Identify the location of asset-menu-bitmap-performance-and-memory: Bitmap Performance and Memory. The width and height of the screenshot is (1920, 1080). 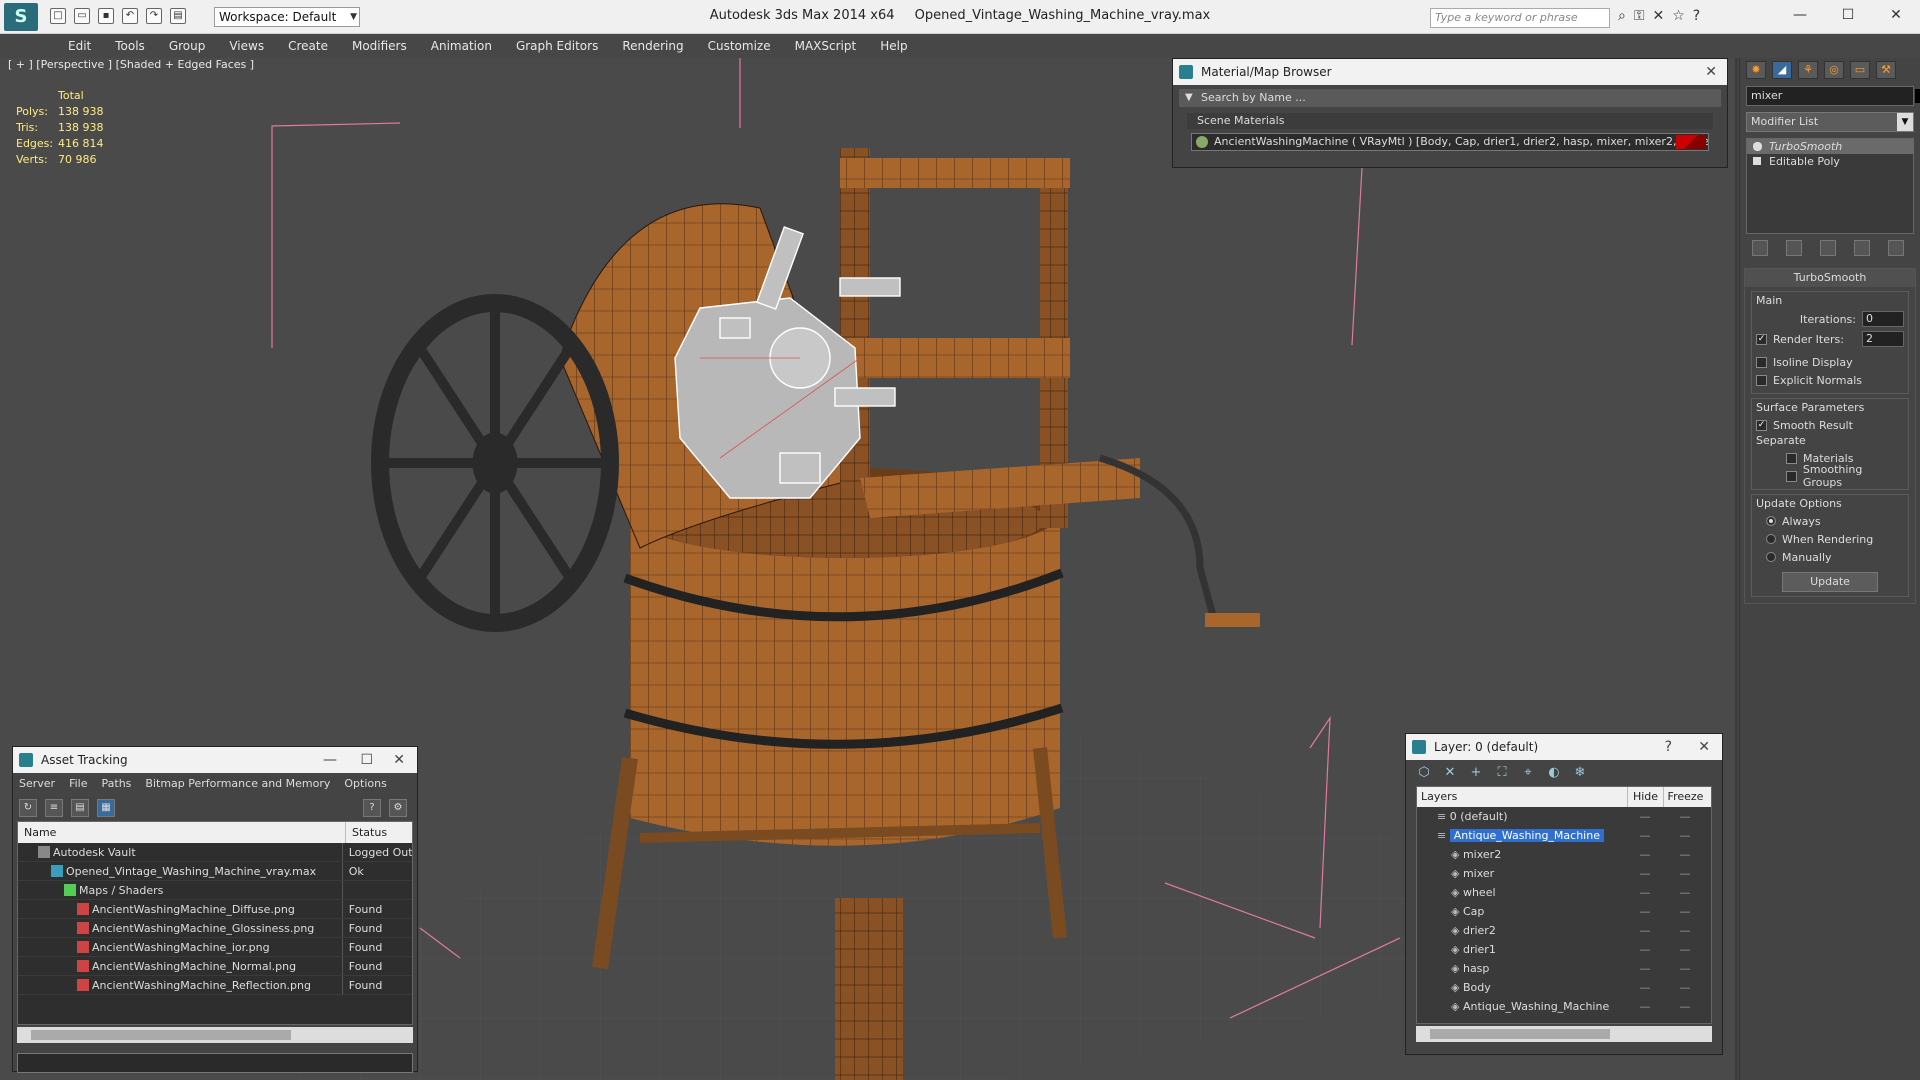
(237, 784).